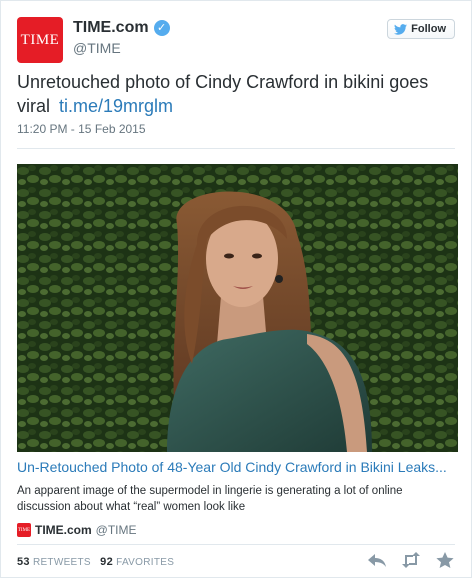 The image size is (474, 580). Describe the element at coordinates (23, 562) in the screenshot. I see `retweet-count: 53` at that location.